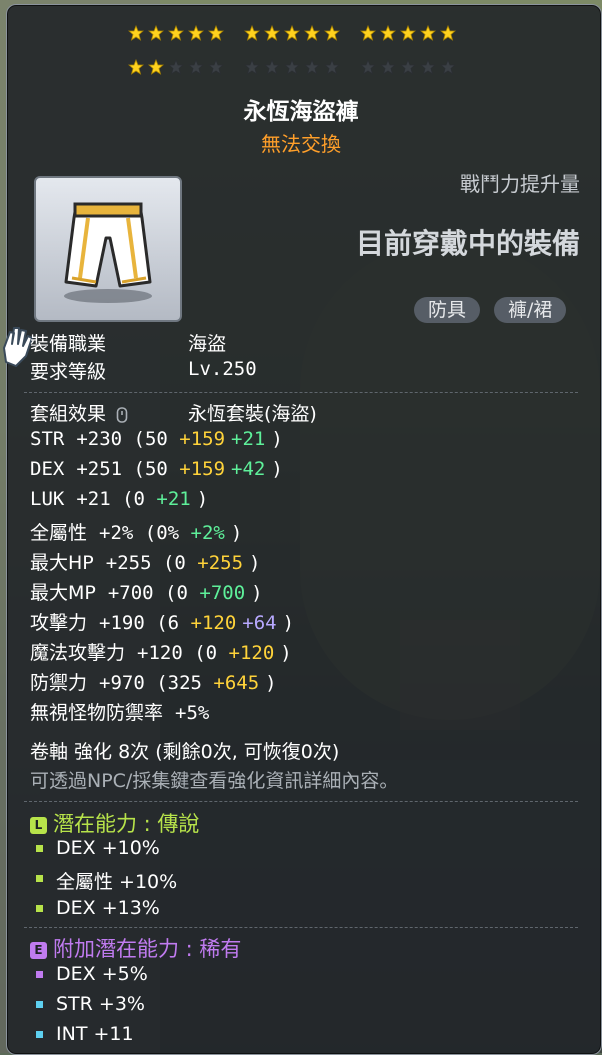 This screenshot has height=1055, width=602. I want to click on lock-icon, so click(122, 414).